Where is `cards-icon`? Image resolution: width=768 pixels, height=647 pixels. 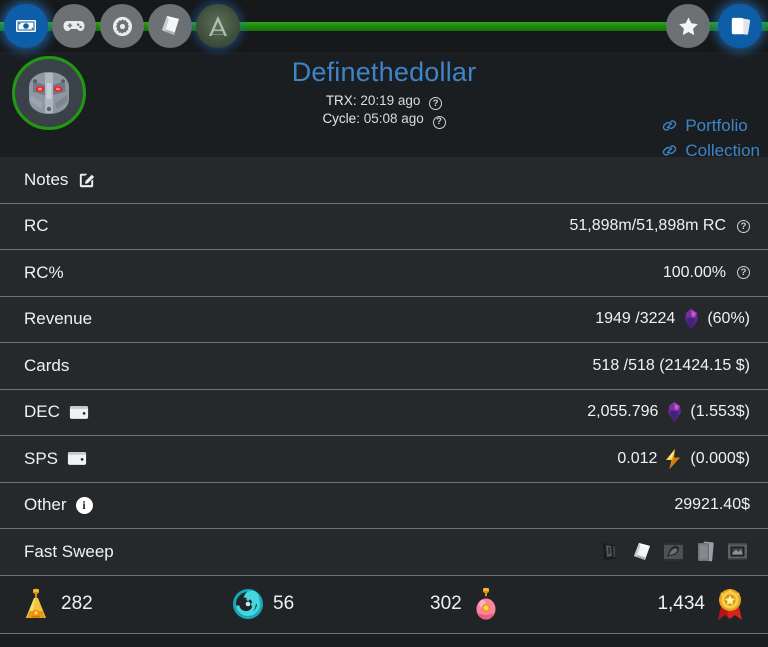
cards-icon is located at coordinates (740, 26).